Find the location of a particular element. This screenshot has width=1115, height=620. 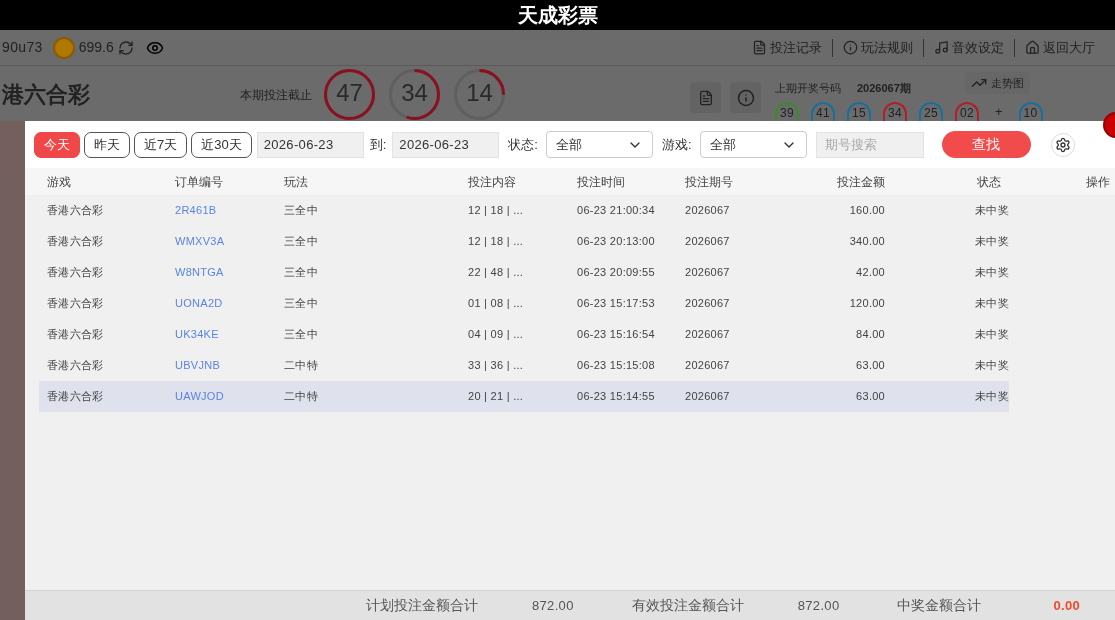

bet-time-cell-text: 06-23 15:15:08 is located at coordinates (616, 366).